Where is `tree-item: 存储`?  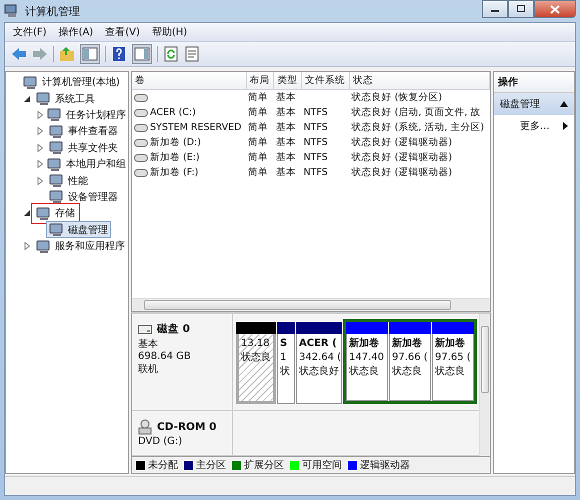 tree-item: 存储 is located at coordinates (55, 213).